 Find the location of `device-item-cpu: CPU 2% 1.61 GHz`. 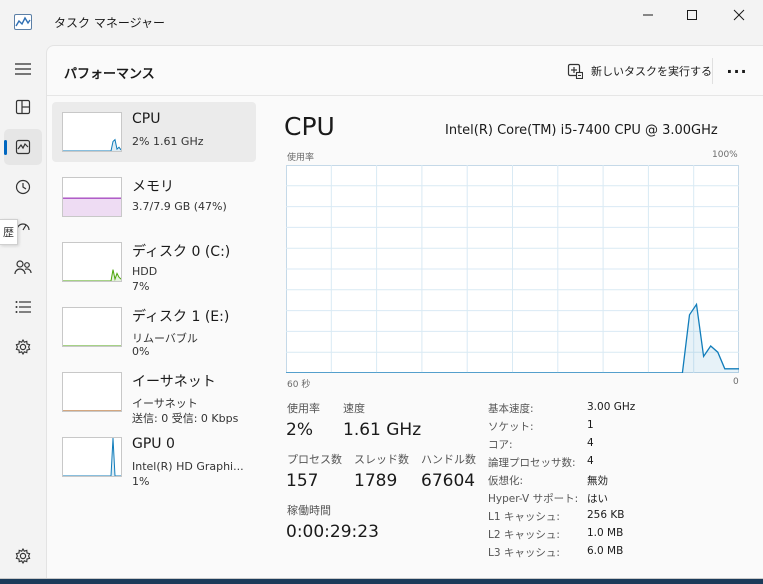

device-item-cpu: CPU 2% 1.61 GHz is located at coordinates (154, 132).